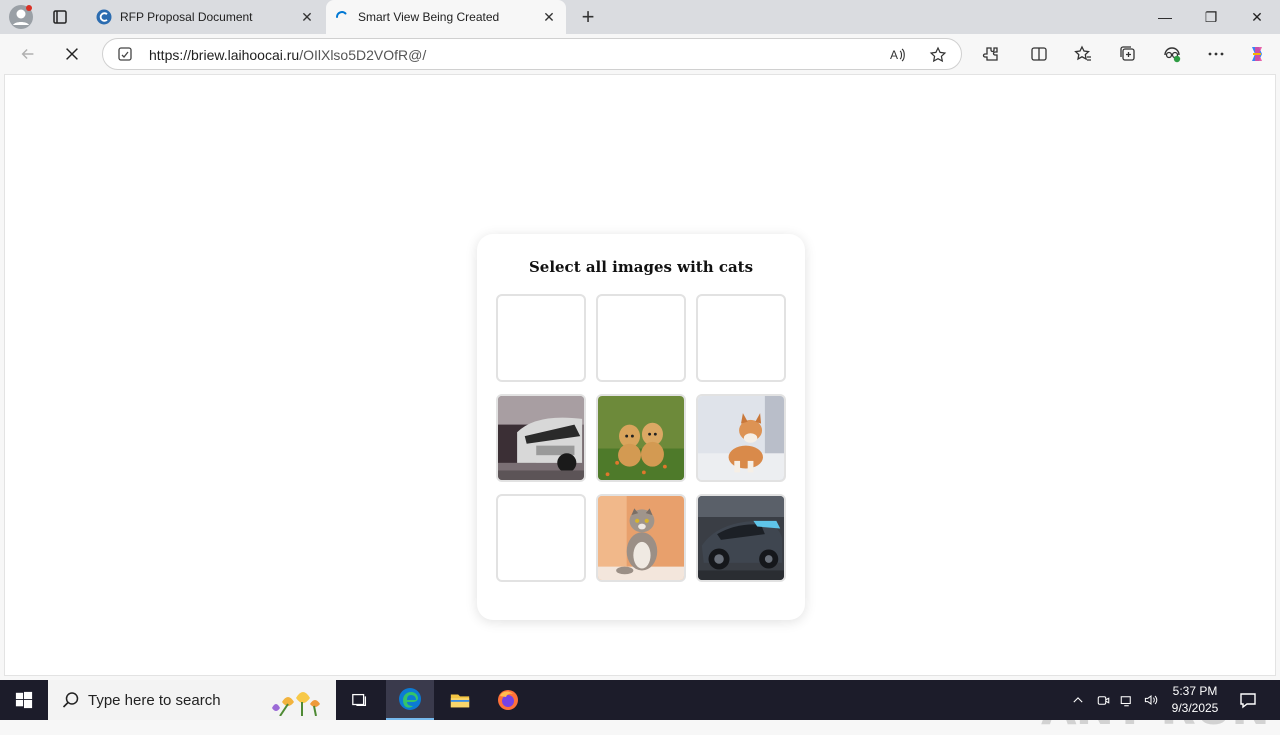  I want to click on collections-icon, so click(1128, 54).